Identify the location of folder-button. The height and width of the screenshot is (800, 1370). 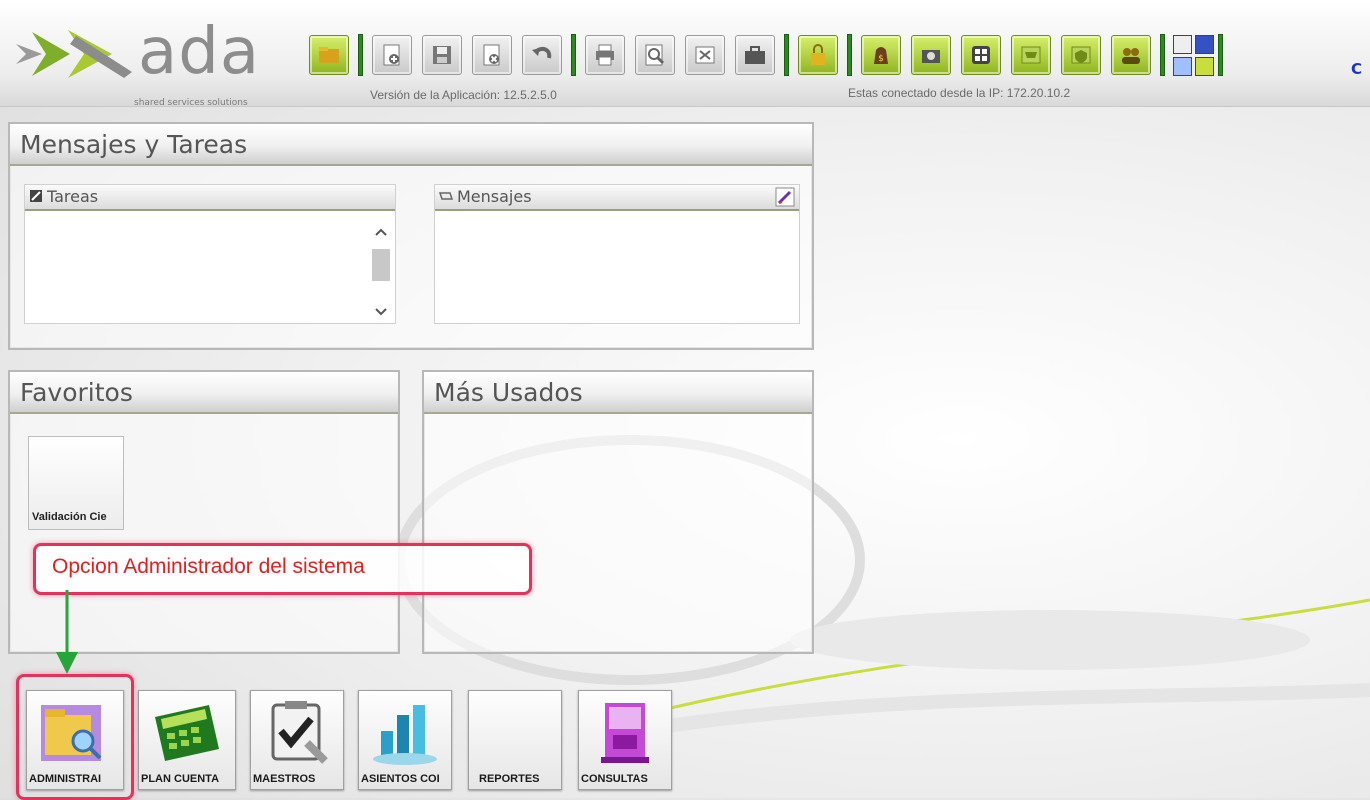
(329, 55).